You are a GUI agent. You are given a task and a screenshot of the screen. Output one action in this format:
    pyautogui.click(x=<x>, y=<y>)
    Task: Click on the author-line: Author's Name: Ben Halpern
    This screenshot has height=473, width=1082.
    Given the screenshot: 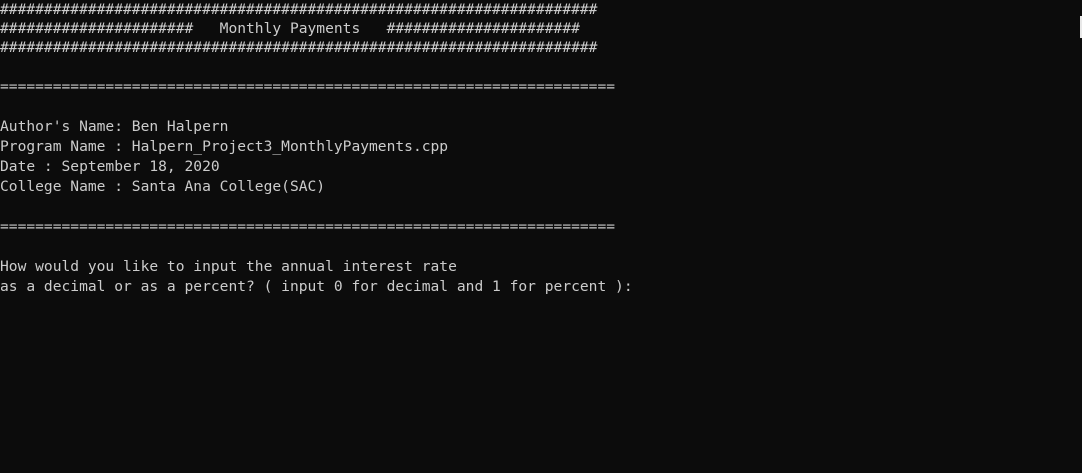 What is the action you would take?
    pyautogui.click(x=114, y=126)
    